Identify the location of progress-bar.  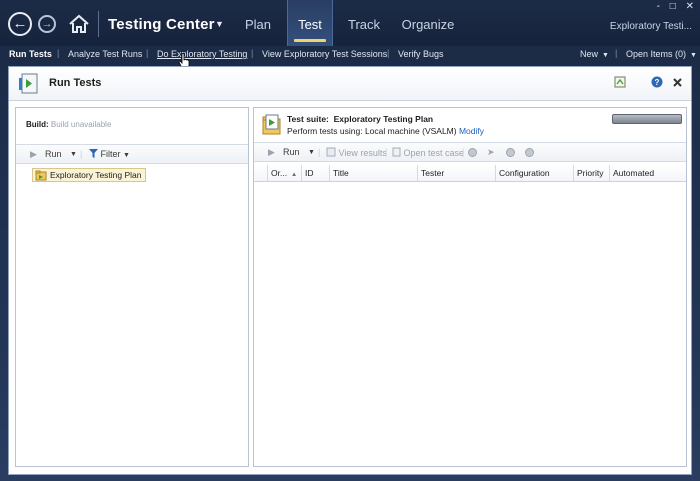
(647, 119).